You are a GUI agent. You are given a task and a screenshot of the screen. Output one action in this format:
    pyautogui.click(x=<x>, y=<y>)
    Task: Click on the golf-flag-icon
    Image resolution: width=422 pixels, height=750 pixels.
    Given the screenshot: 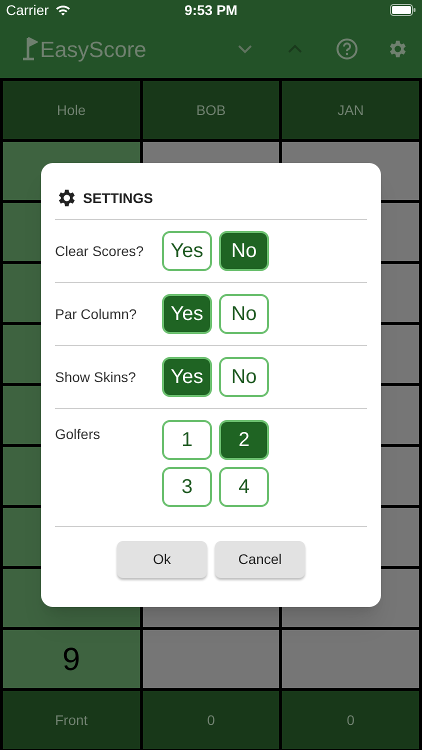 What is the action you would take?
    pyautogui.click(x=29, y=49)
    